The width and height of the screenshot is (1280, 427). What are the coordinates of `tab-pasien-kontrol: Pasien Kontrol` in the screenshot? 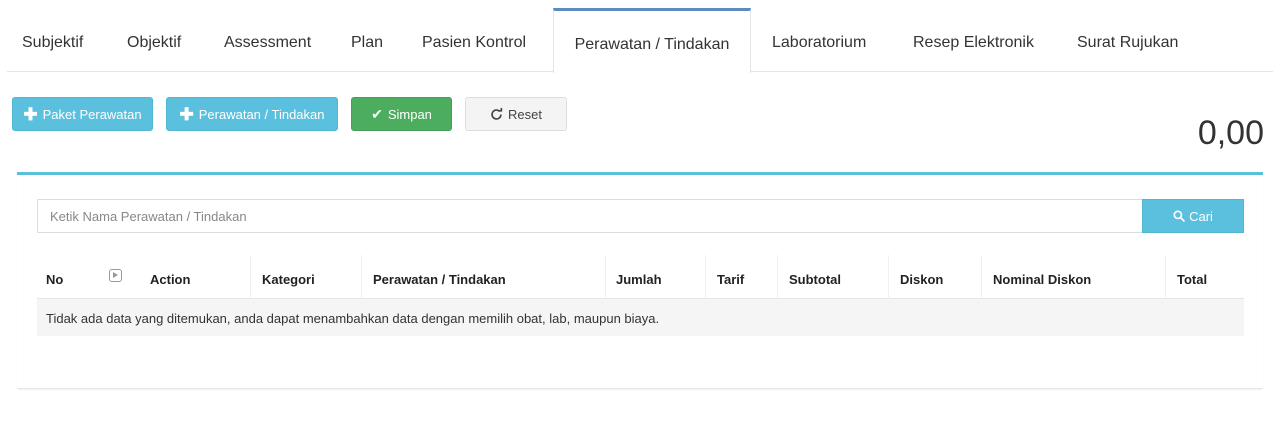 It's located at (474, 40).